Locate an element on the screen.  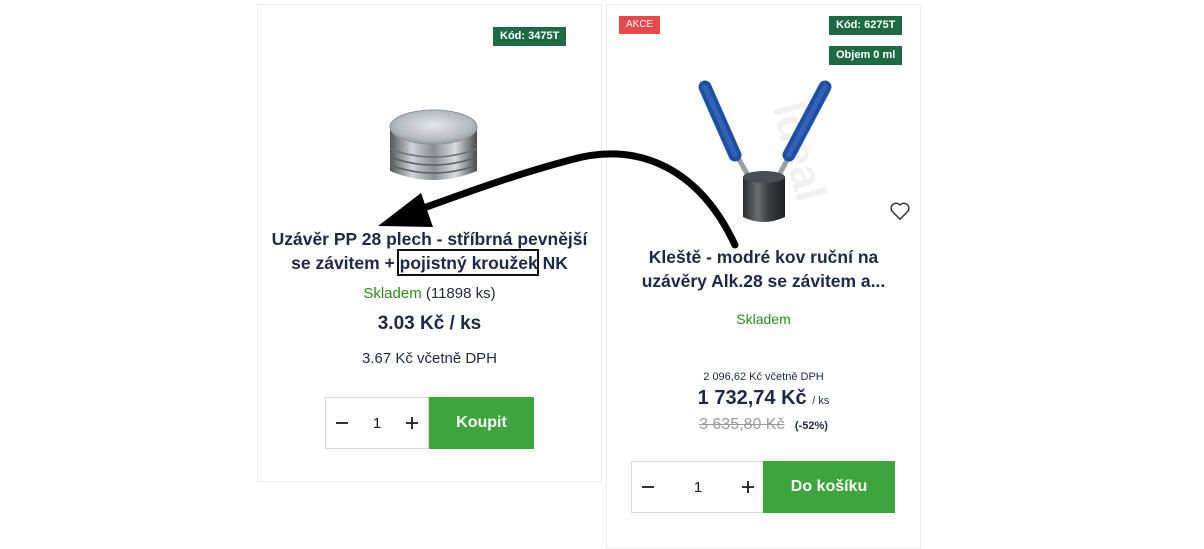
annotation-arrow is located at coordinates (558, 199).